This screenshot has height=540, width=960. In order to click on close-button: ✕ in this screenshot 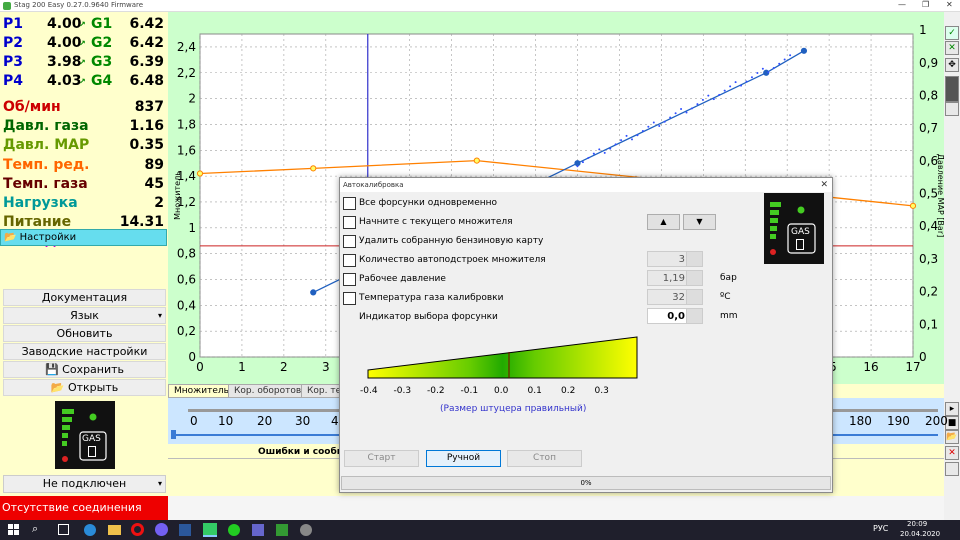, I will do `click(949, 4)`.